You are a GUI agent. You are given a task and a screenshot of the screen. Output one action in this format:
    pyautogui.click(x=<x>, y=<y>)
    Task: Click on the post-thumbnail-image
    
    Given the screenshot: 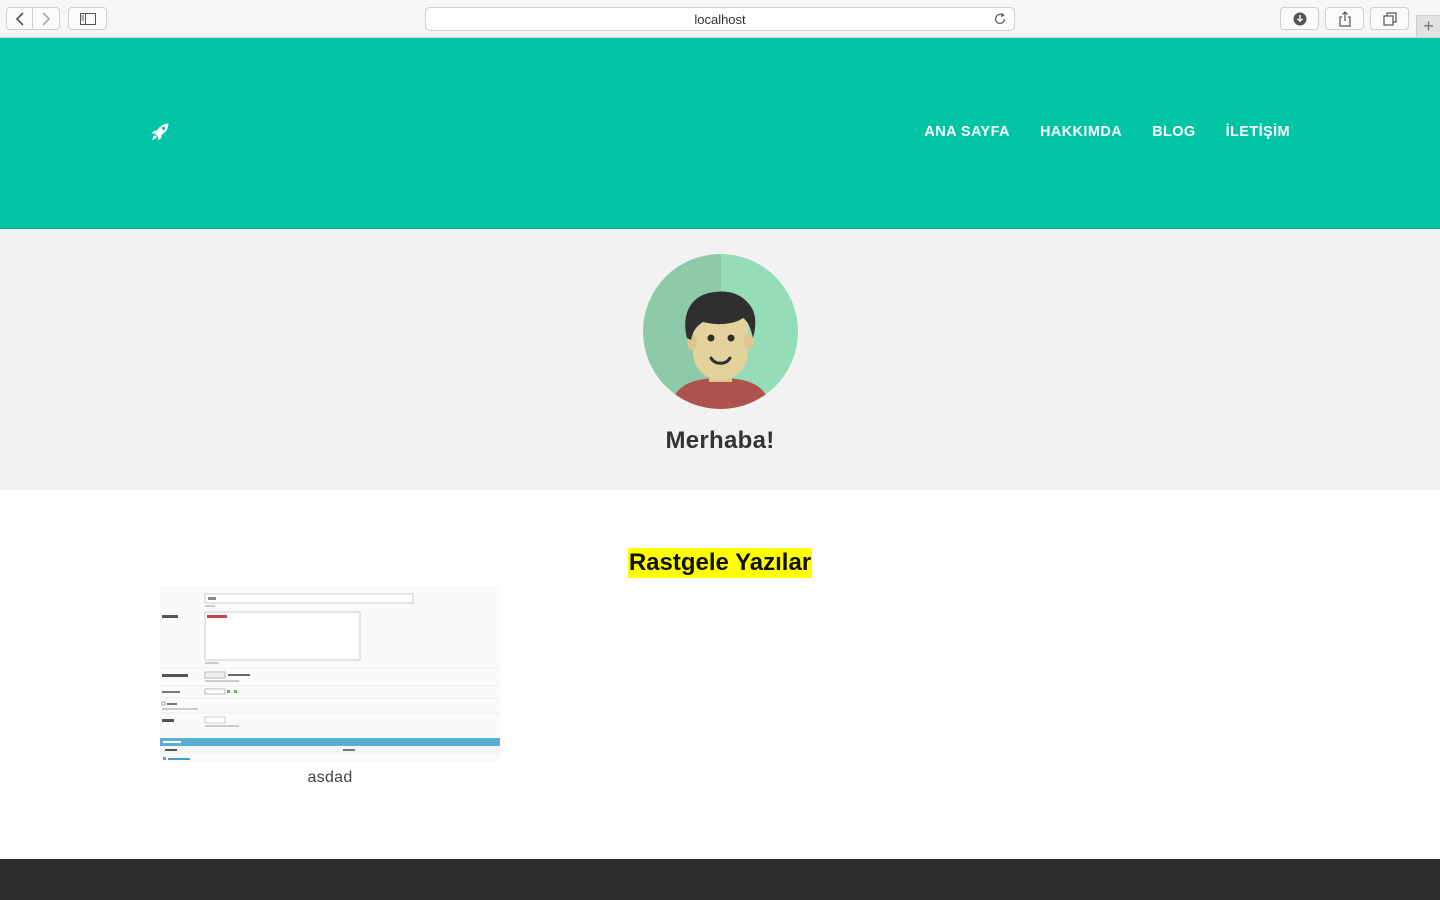 What is the action you would take?
    pyautogui.click(x=330, y=674)
    